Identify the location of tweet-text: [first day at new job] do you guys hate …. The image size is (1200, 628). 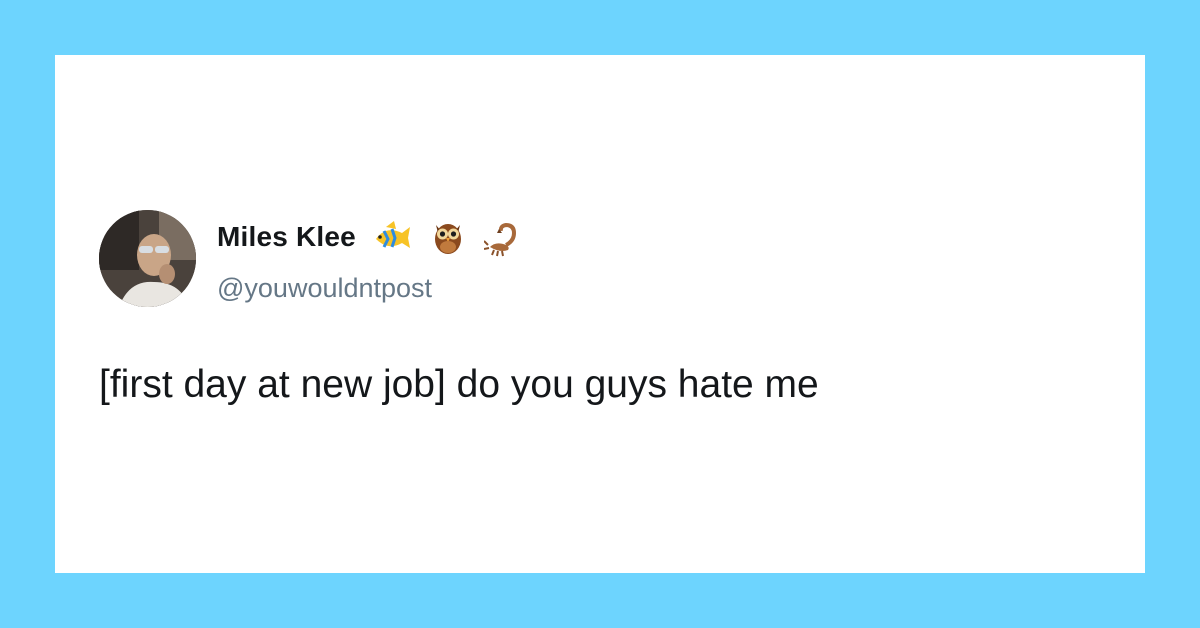
(459, 384).